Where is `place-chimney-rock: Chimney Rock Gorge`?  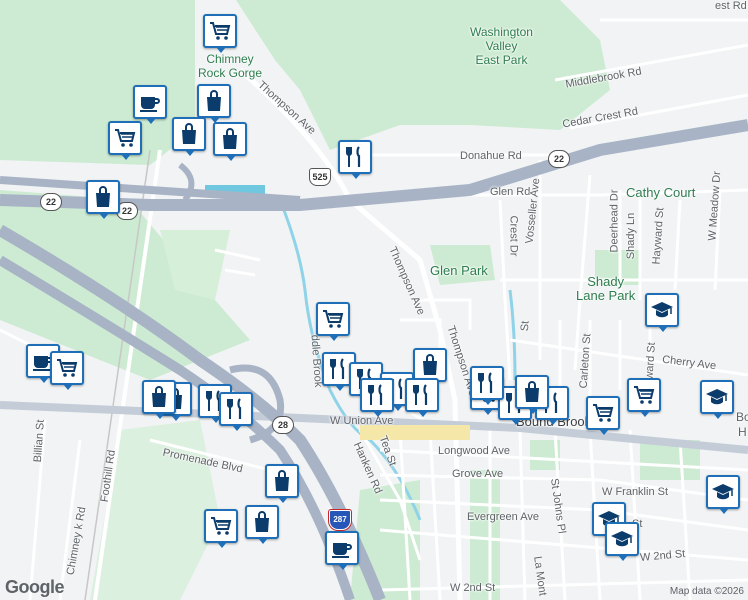 place-chimney-rock: Chimney Rock Gorge is located at coordinates (230, 66).